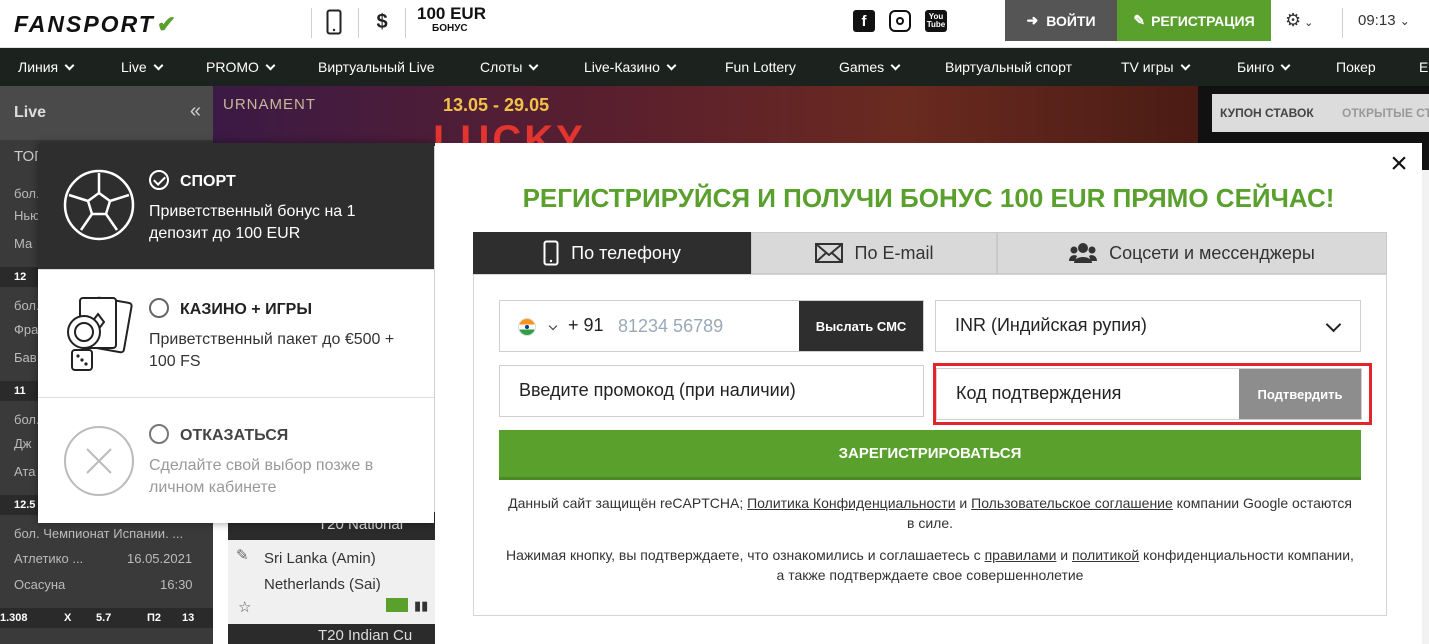  I want to click on star-icon: ☆, so click(244, 607).